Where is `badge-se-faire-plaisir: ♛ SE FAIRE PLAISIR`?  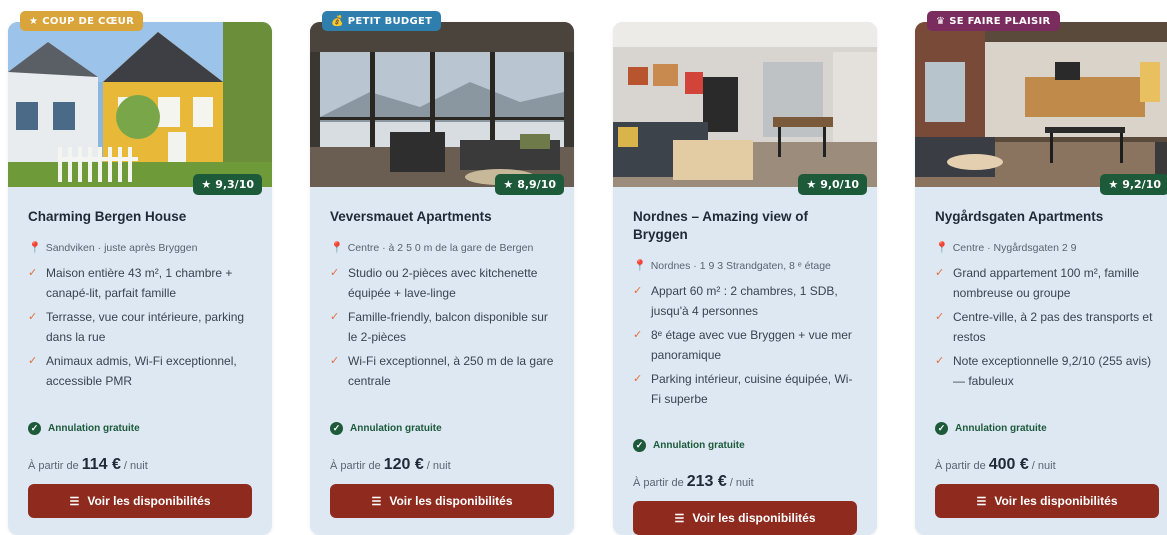
badge-se-faire-plaisir: ♛ SE FAIRE PLAISIR is located at coordinates (993, 21).